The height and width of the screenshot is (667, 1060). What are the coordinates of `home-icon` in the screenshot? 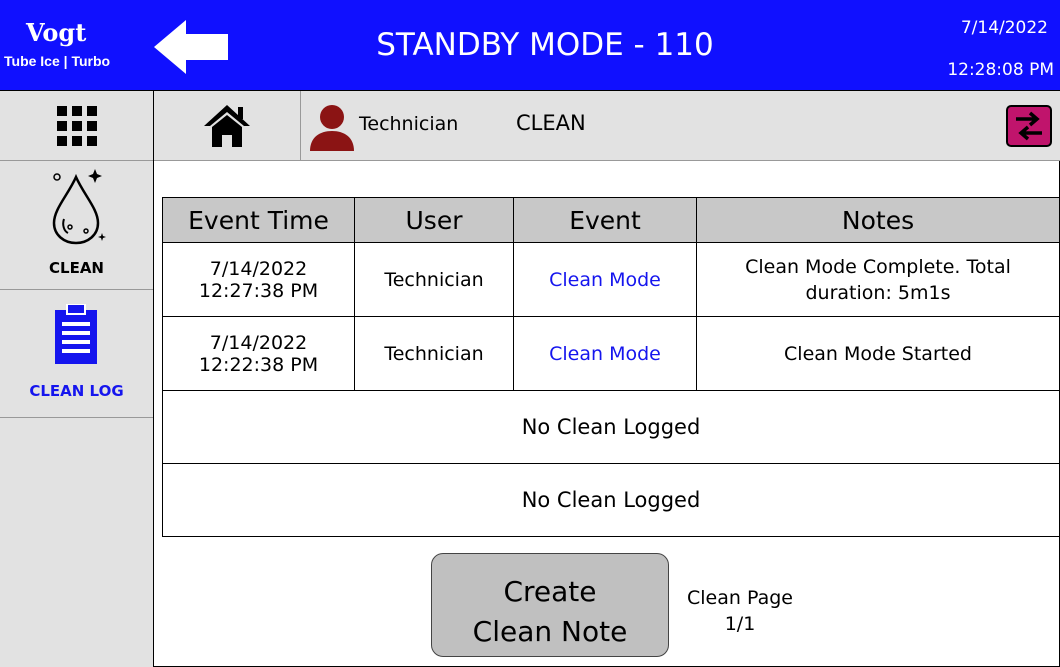 It's located at (227, 125).